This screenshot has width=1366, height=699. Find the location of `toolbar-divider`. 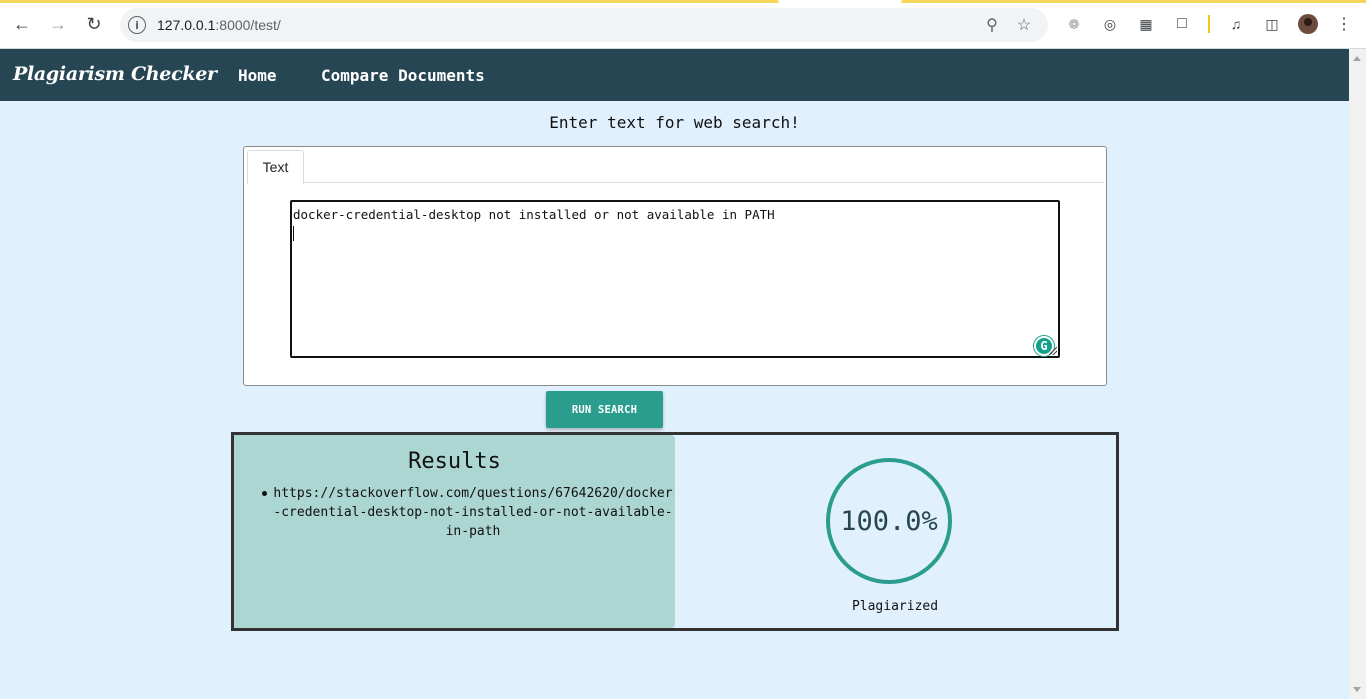

toolbar-divider is located at coordinates (1209, 24).